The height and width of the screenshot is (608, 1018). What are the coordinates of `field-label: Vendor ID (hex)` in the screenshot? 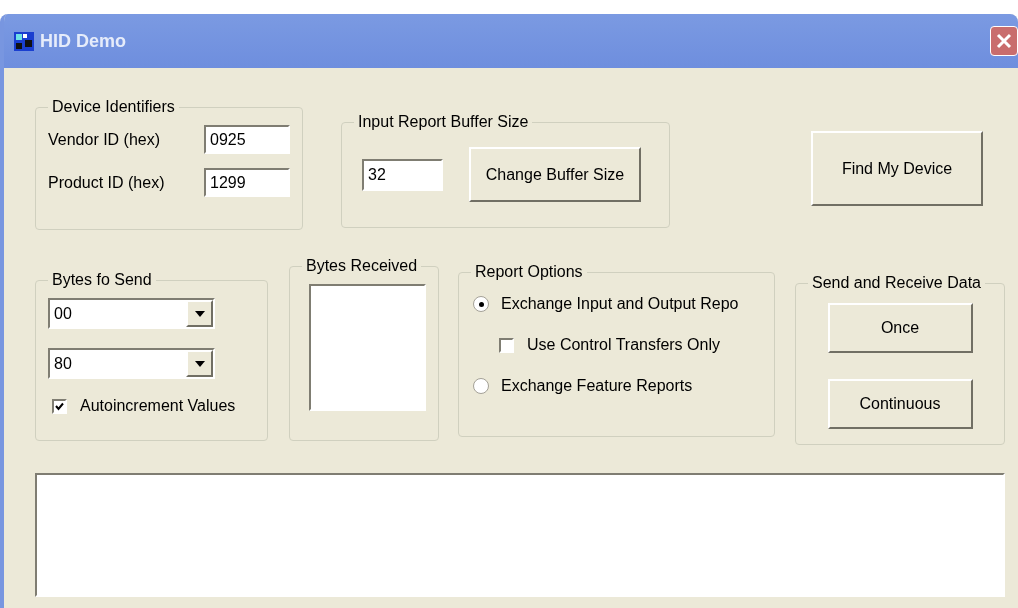 It's located at (104, 139).